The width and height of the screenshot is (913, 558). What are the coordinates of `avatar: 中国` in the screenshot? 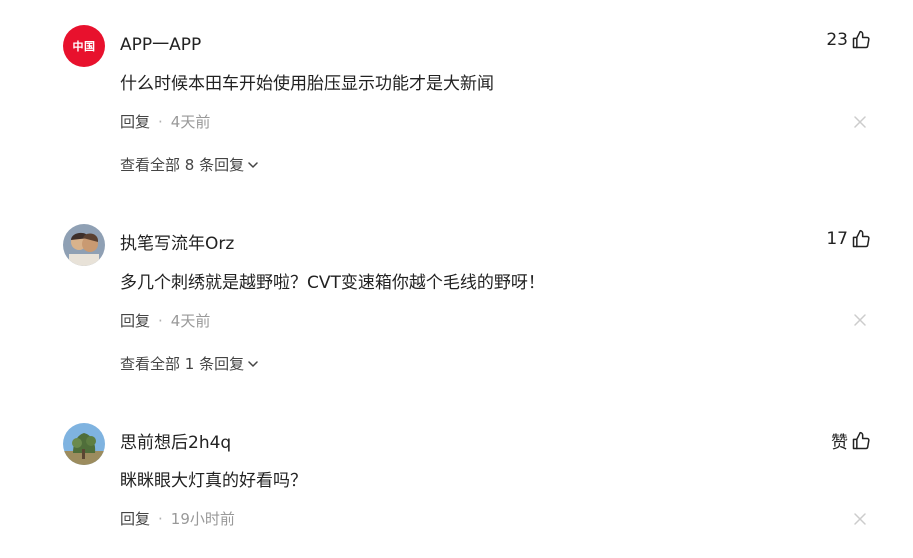 It's located at (84, 46).